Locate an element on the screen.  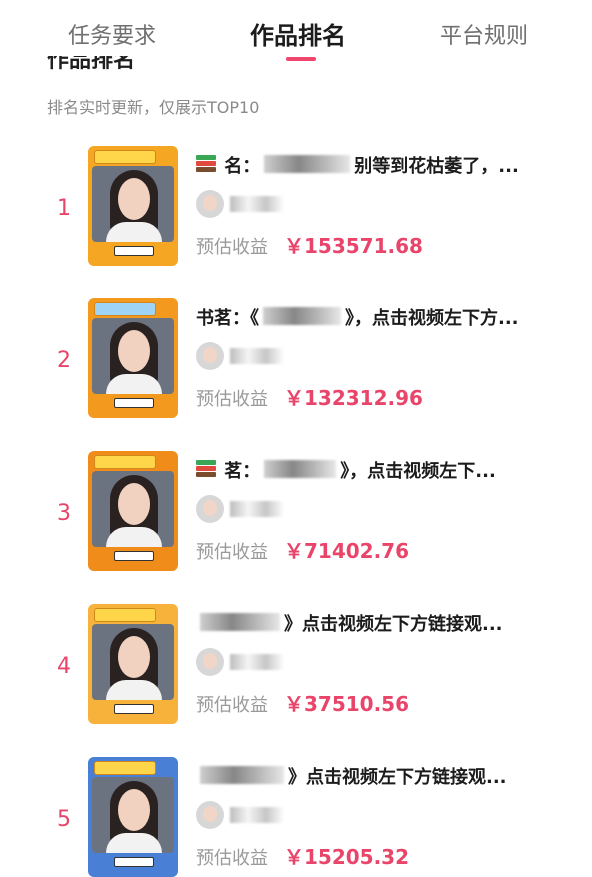
earnings-value: ￥71402.76 is located at coordinates (347, 551).